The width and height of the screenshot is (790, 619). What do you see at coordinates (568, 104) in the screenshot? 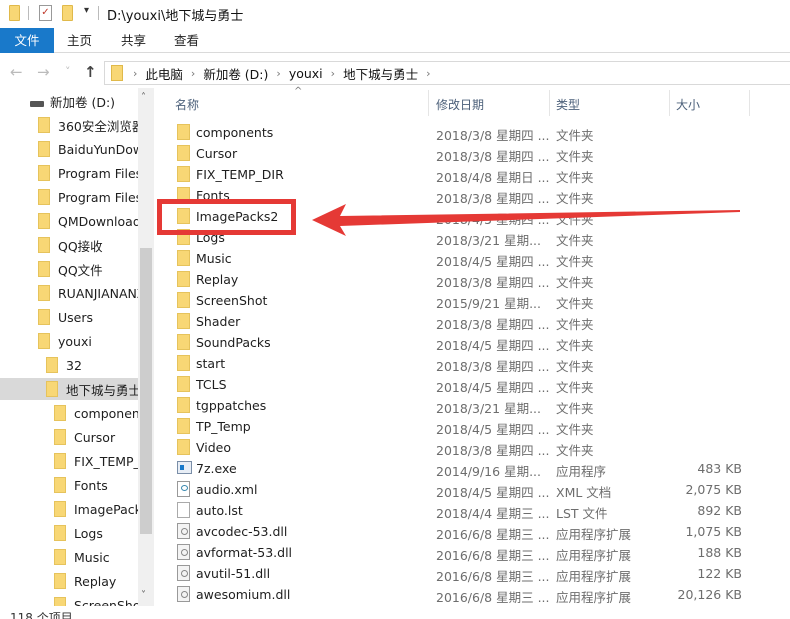
I see `column-type: 类型` at bounding box center [568, 104].